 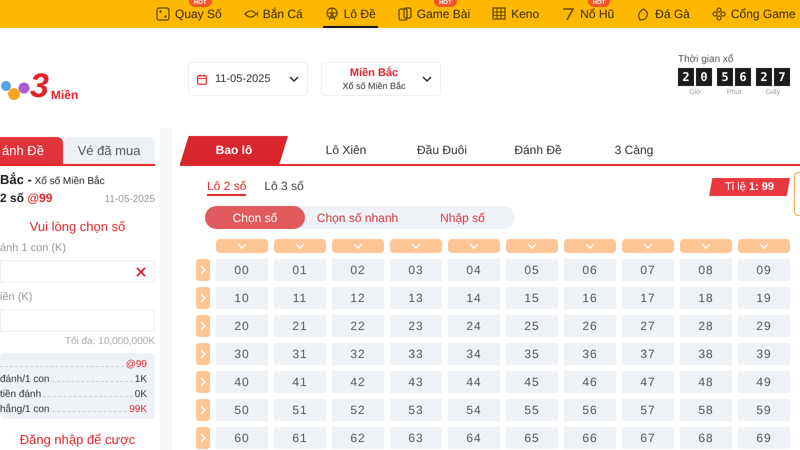 What do you see at coordinates (358, 438) in the screenshot?
I see `number-cell: 62` at bounding box center [358, 438].